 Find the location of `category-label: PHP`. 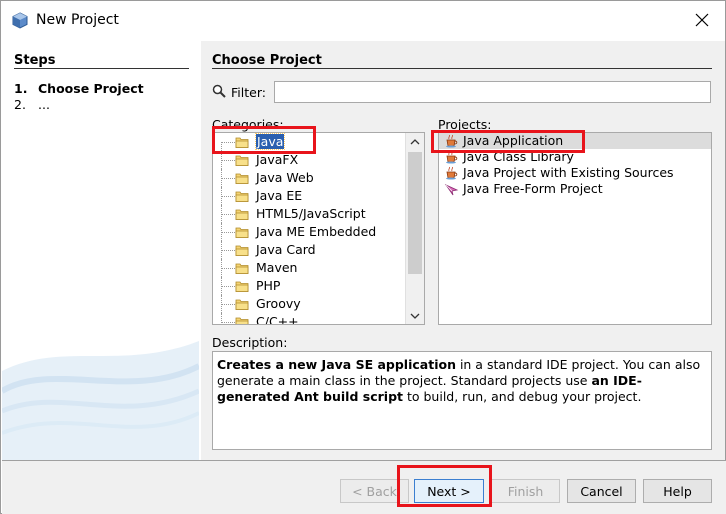

category-label: PHP is located at coordinates (268, 285).